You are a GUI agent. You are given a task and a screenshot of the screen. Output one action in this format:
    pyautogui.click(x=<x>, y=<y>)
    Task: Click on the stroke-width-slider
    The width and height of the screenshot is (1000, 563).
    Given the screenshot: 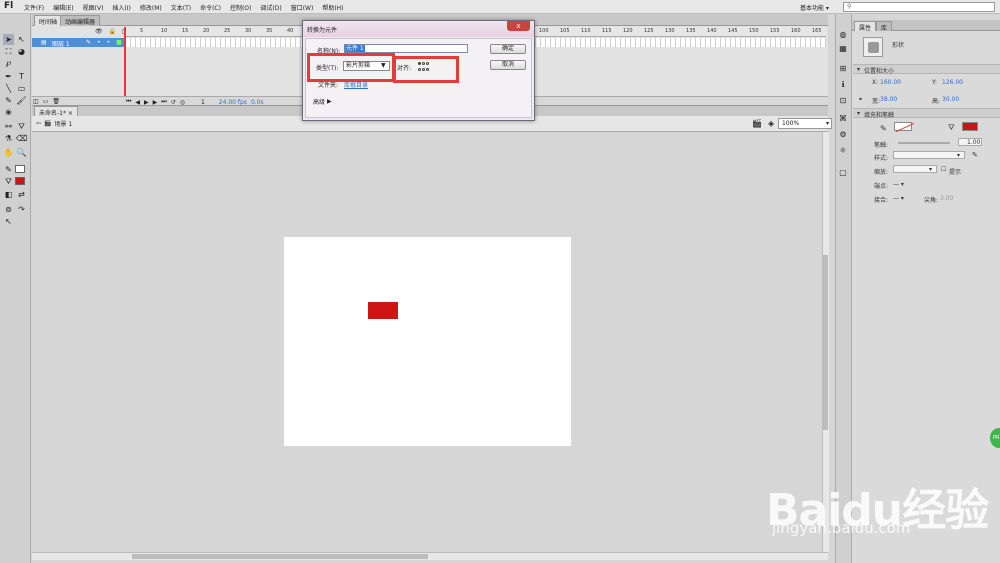 What is the action you would take?
    pyautogui.click(x=924, y=143)
    